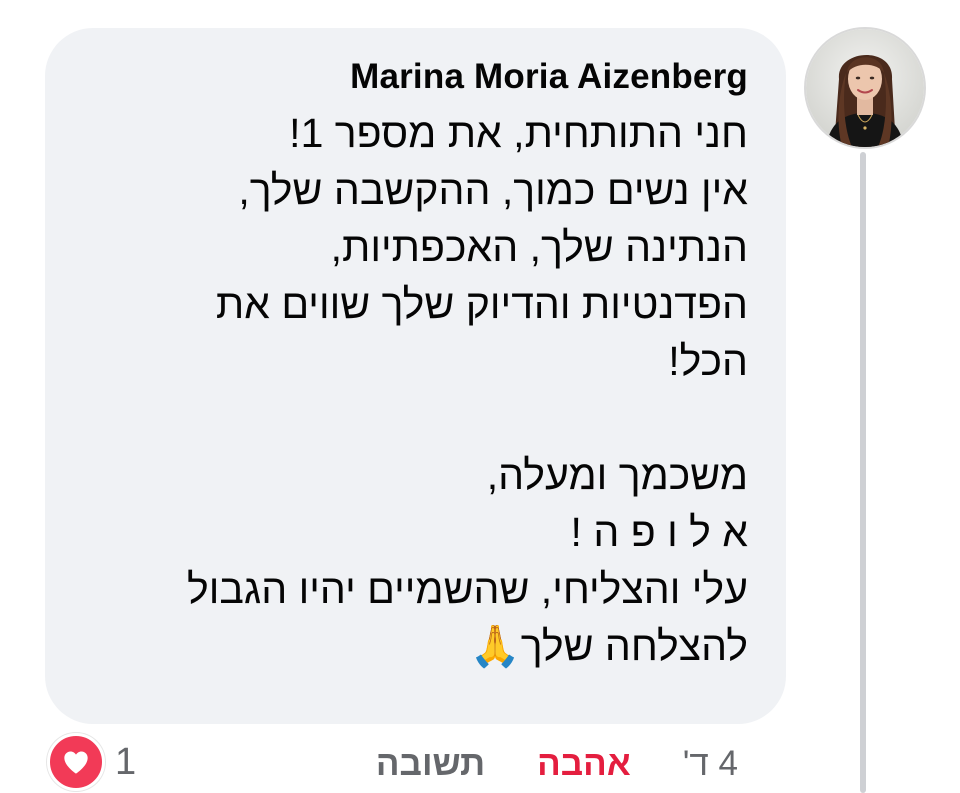 The height and width of the screenshot is (793, 960). I want to click on reaction-count: 1, so click(126, 761).